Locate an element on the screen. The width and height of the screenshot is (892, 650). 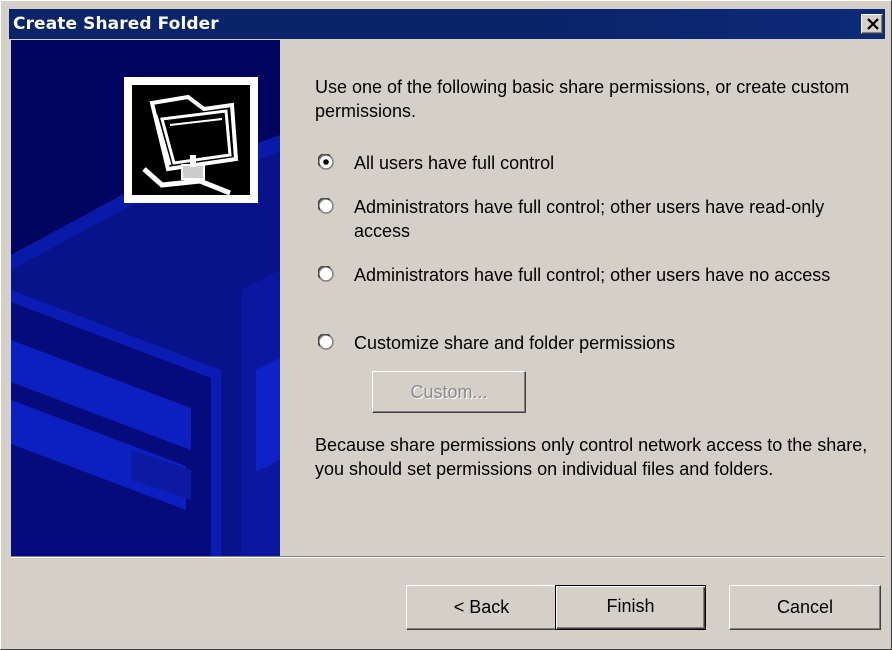
close-icon is located at coordinates (873, 24).